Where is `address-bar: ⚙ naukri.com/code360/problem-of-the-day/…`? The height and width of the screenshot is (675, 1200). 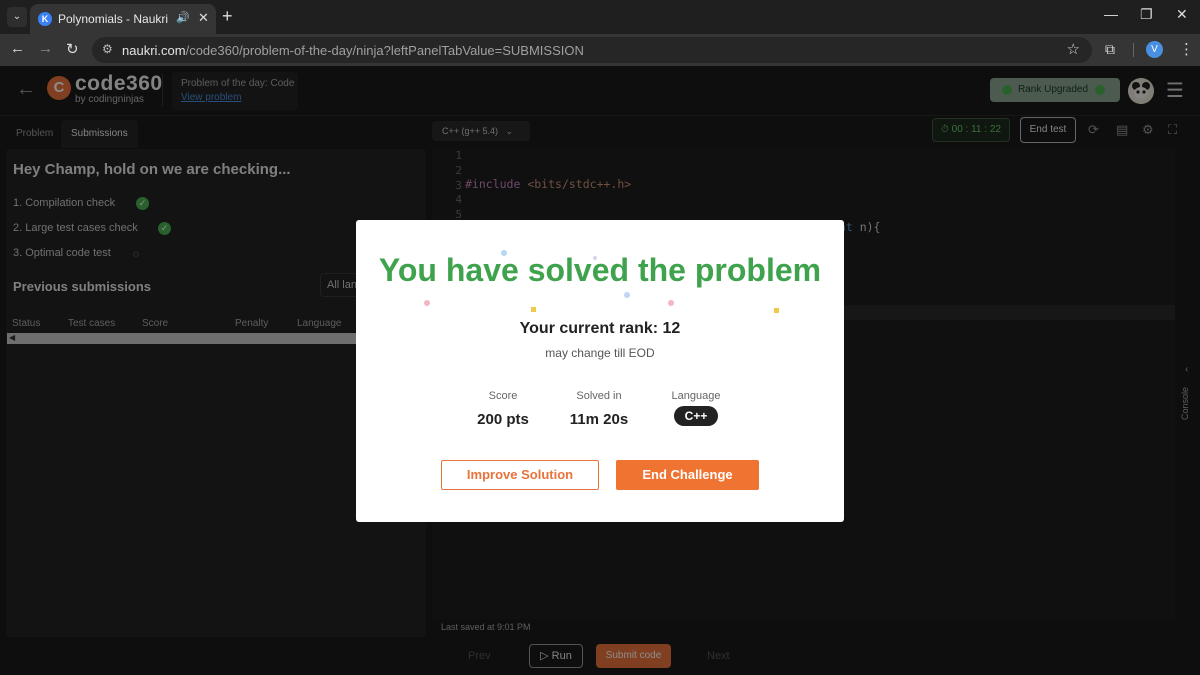 address-bar: ⚙ naukri.com/code360/problem-of-the-day/… is located at coordinates (592, 50).